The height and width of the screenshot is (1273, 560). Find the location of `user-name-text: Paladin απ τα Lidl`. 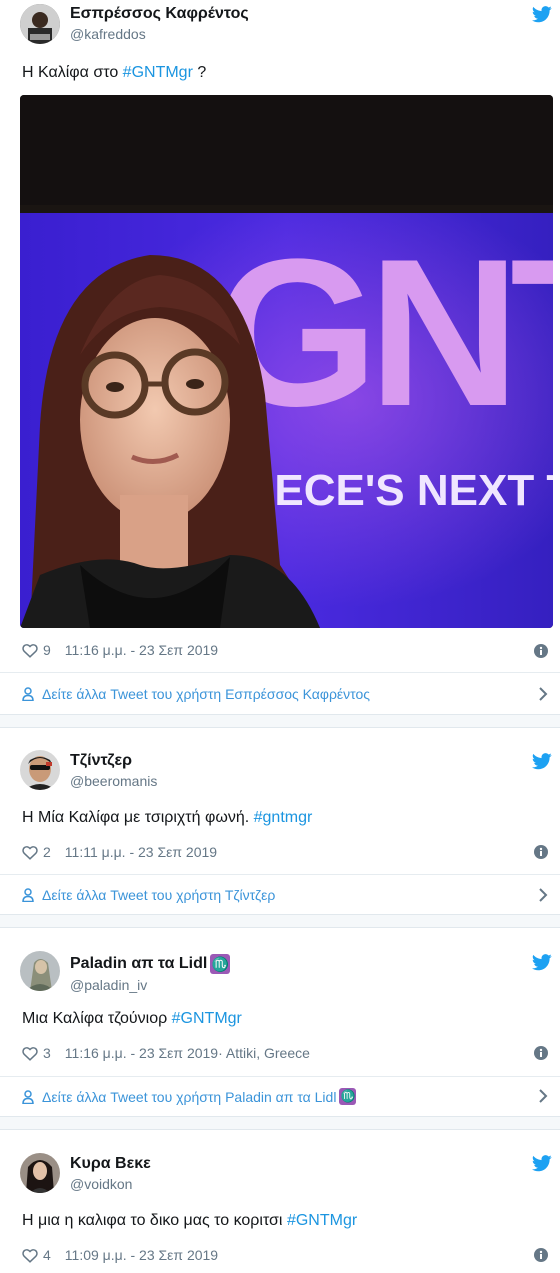

user-name-text: Paladin απ τα Lidl is located at coordinates (138, 963).